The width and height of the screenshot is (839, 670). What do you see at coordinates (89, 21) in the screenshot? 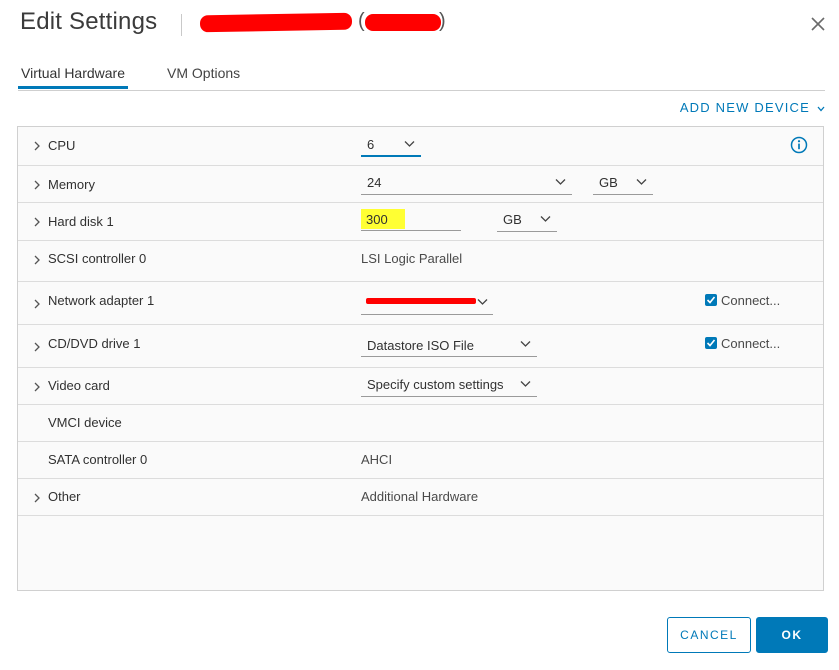
I see `dialog-title: Edit Settings` at bounding box center [89, 21].